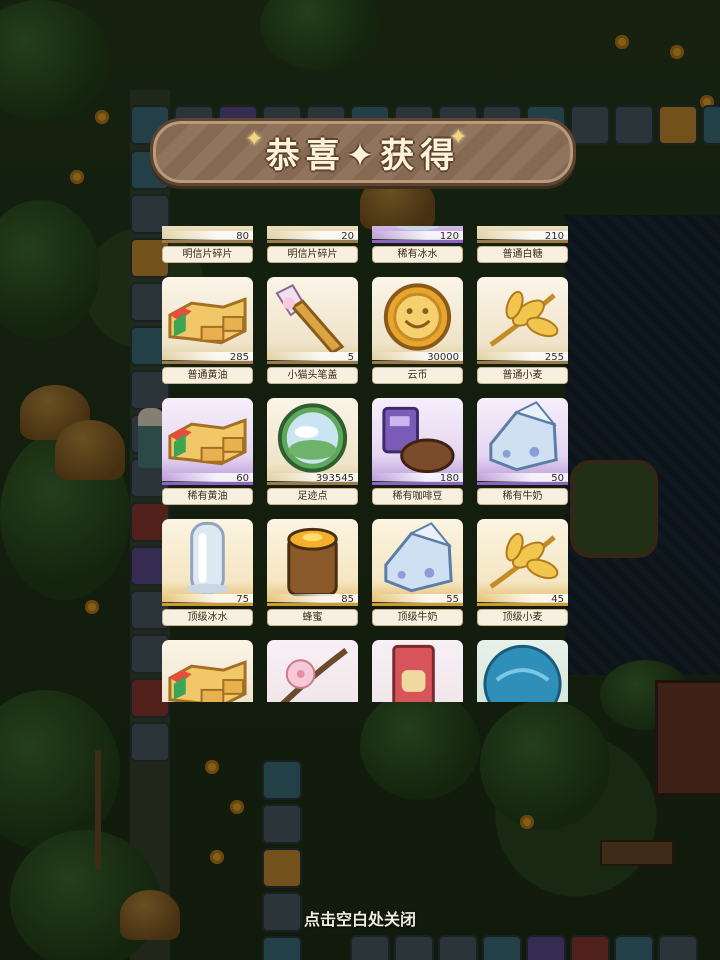  What do you see at coordinates (207, 600) in the screenshot?
I see `reward-item-quantity: 75` at bounding box center [207, 600].